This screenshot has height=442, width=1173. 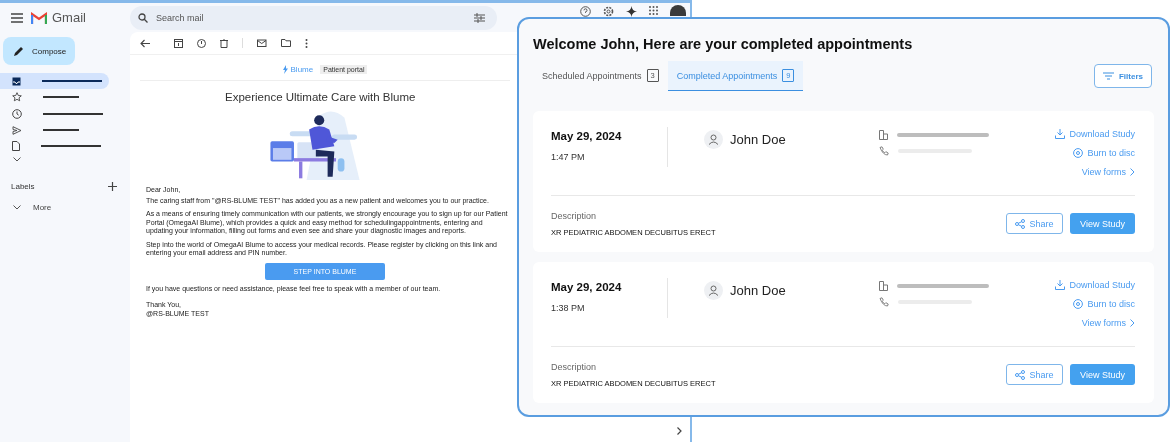 What do you see at coordinates (17, 130) in the screenshot?
I see `send-icon` at bounding box center [17, 130].